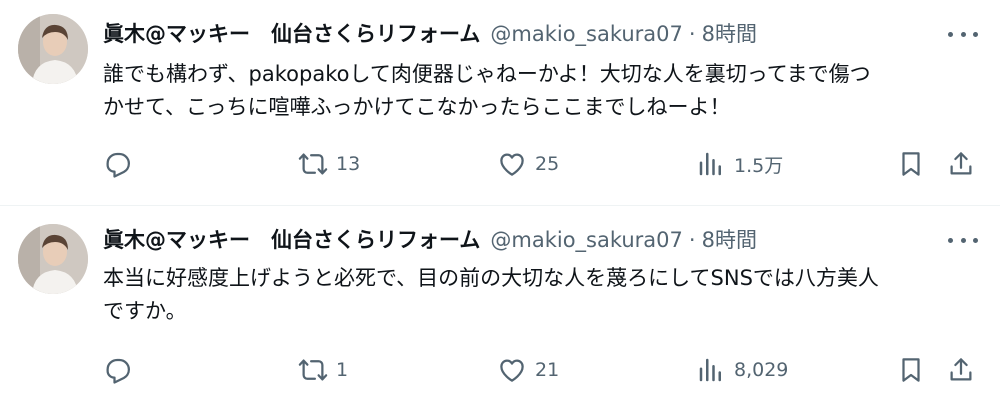 This screenshot has width=1000, height=405. I want to click on views-button: 8,029, so click(742, 370).